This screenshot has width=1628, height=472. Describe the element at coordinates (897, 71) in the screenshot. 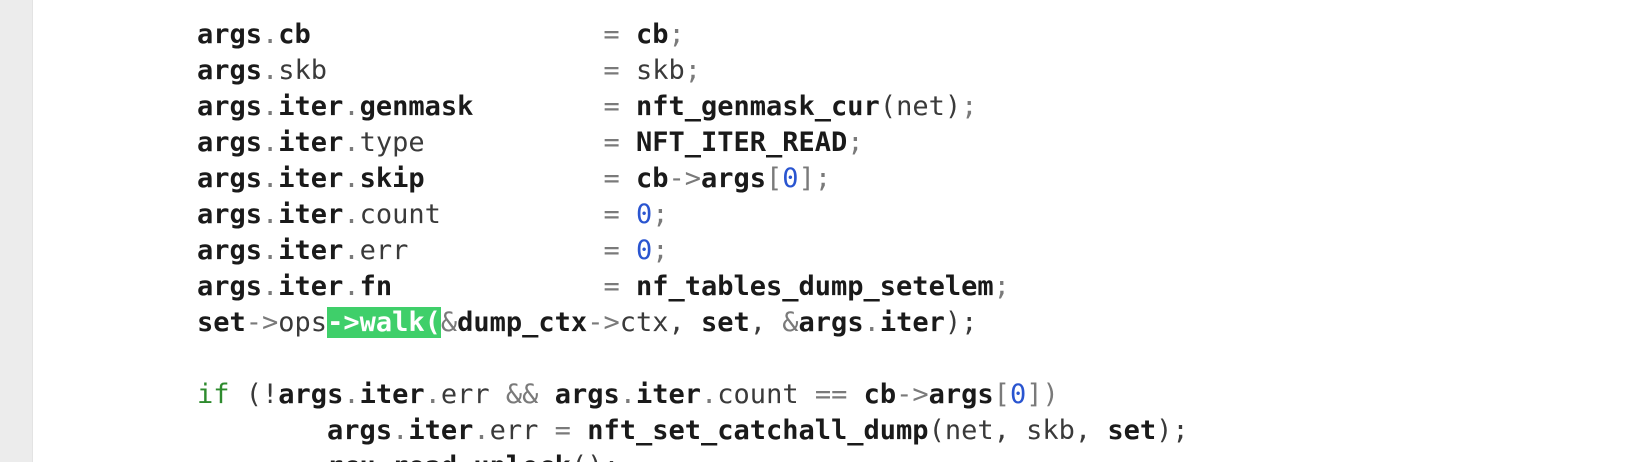

I see `code-line: args.skb = skb;` at that location.